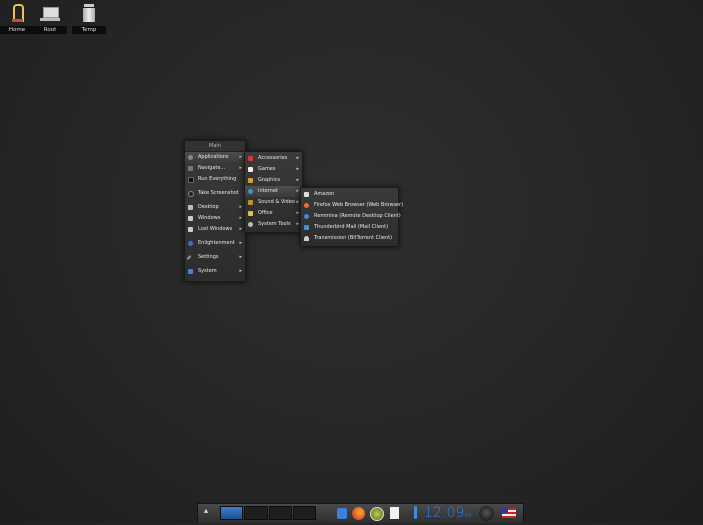  I want to click on menu-item-office: Office ▸, so click(273, 213).